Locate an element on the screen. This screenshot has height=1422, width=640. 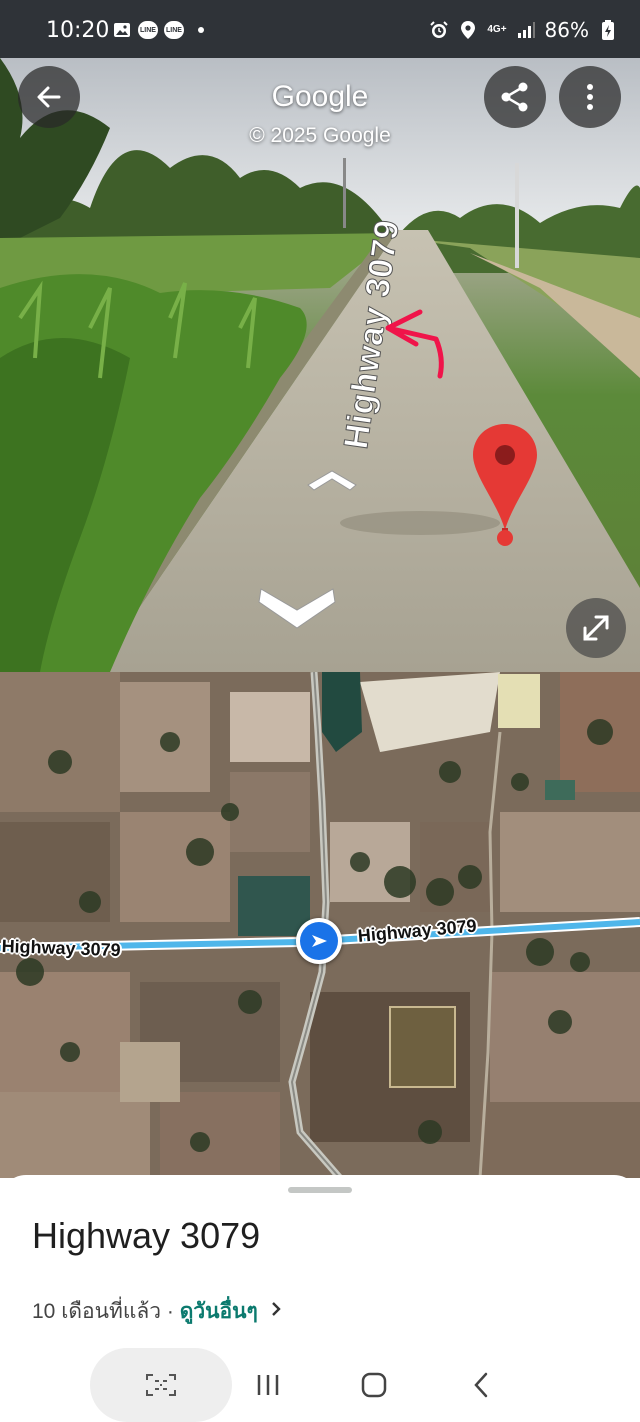
more-options-button is located at coordinates (590, 97).